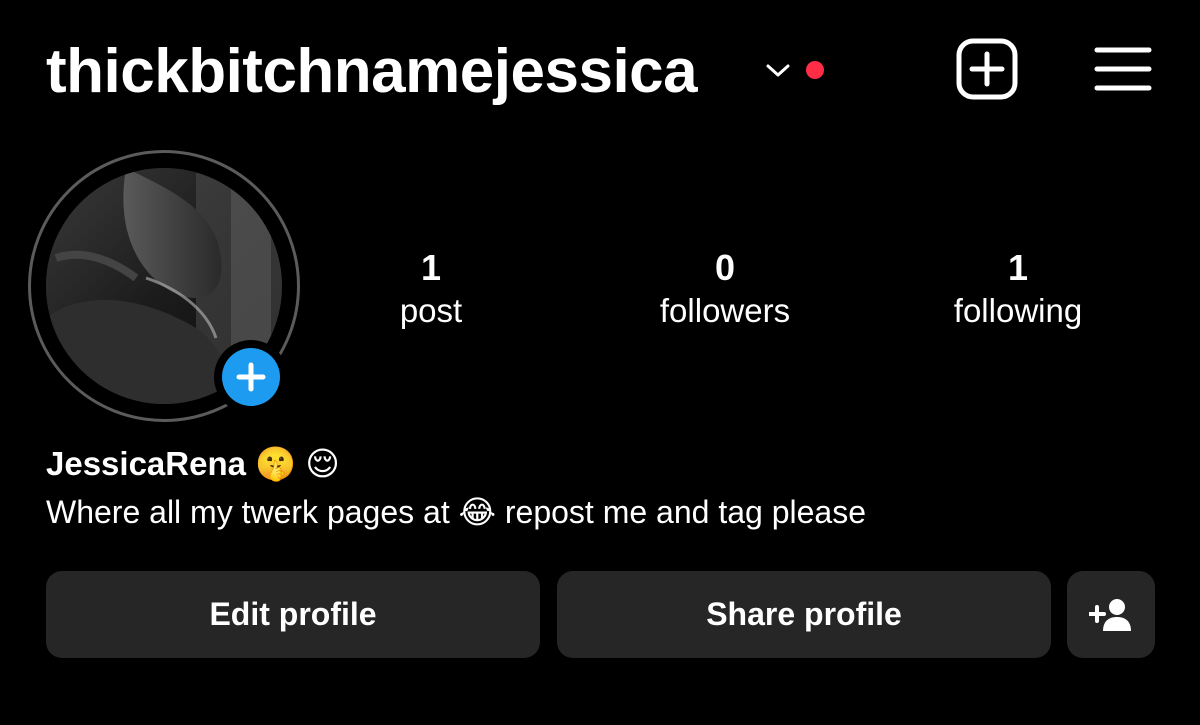 This screenshot has height=725, width=1200. I want to click on stat-posts-label: post, so click(431, 310).